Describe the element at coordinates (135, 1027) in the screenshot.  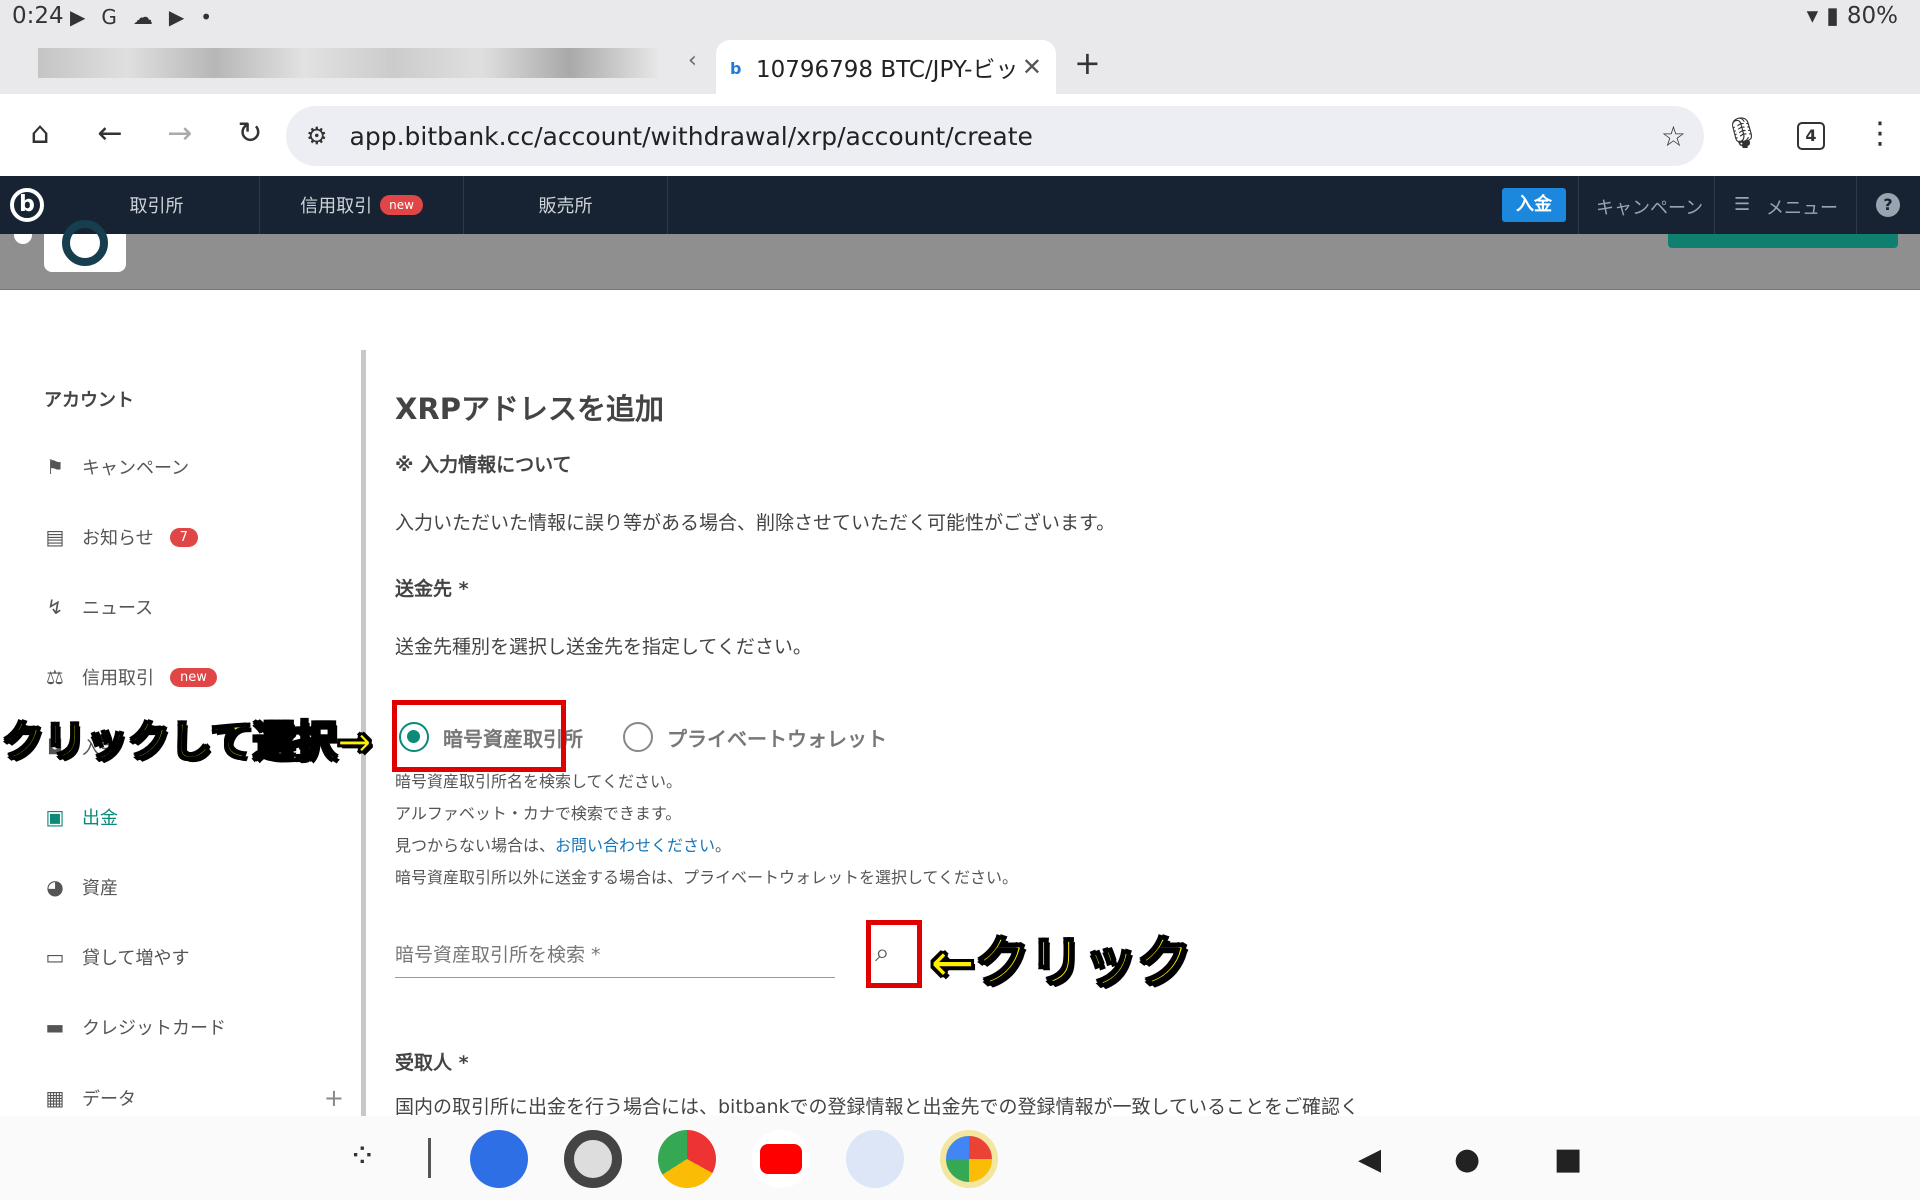
I see `sidebar-item-credit-card: ▬ クレジットカード` at that location.